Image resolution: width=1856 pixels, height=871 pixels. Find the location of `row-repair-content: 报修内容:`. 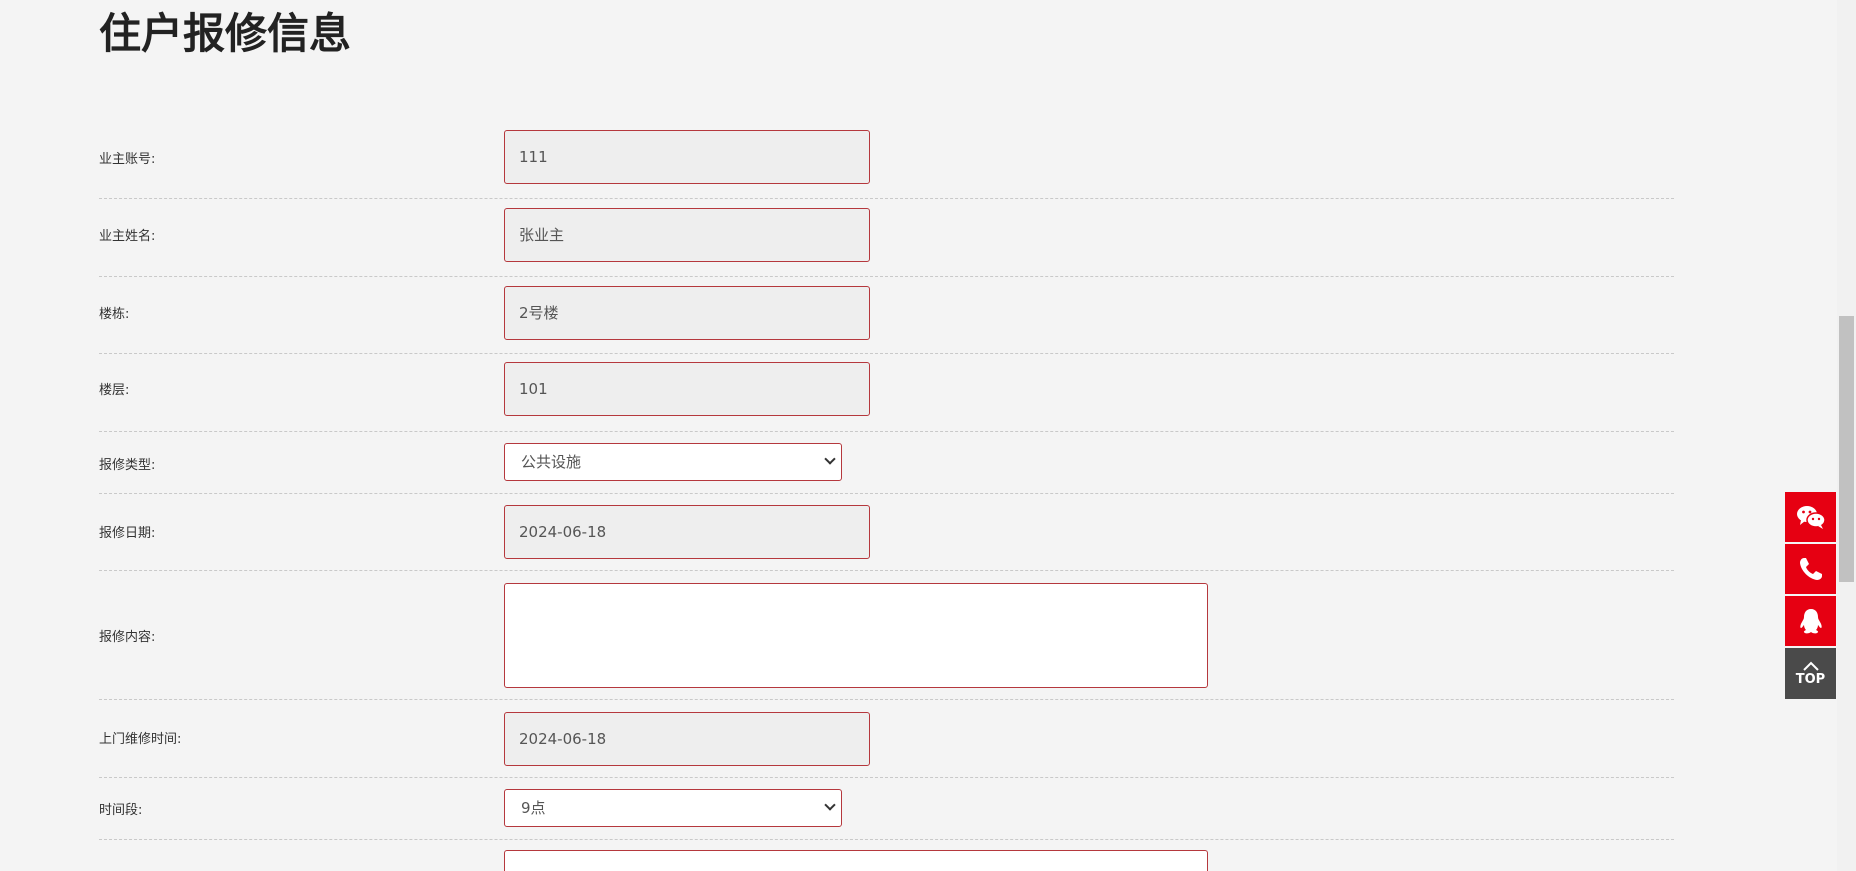

row-repair-content: 报修内容: is located at coordinates (886, 635).